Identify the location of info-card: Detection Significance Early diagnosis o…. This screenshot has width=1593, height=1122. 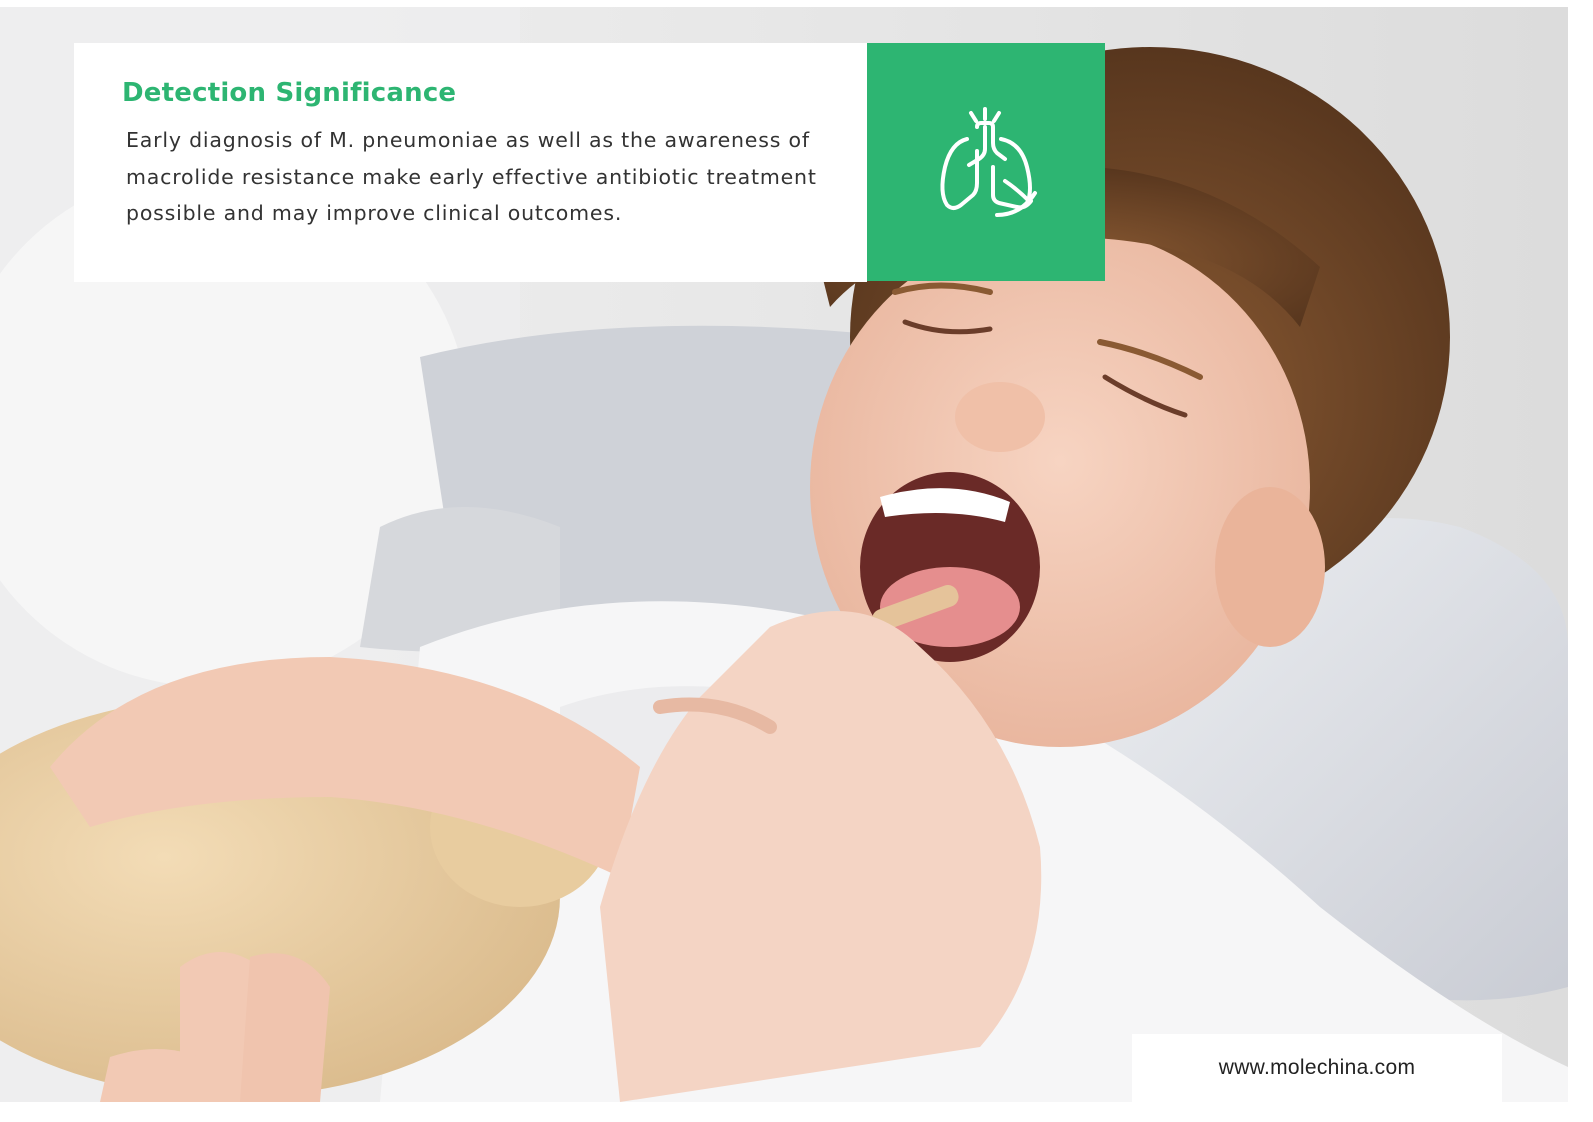
(470, 162).